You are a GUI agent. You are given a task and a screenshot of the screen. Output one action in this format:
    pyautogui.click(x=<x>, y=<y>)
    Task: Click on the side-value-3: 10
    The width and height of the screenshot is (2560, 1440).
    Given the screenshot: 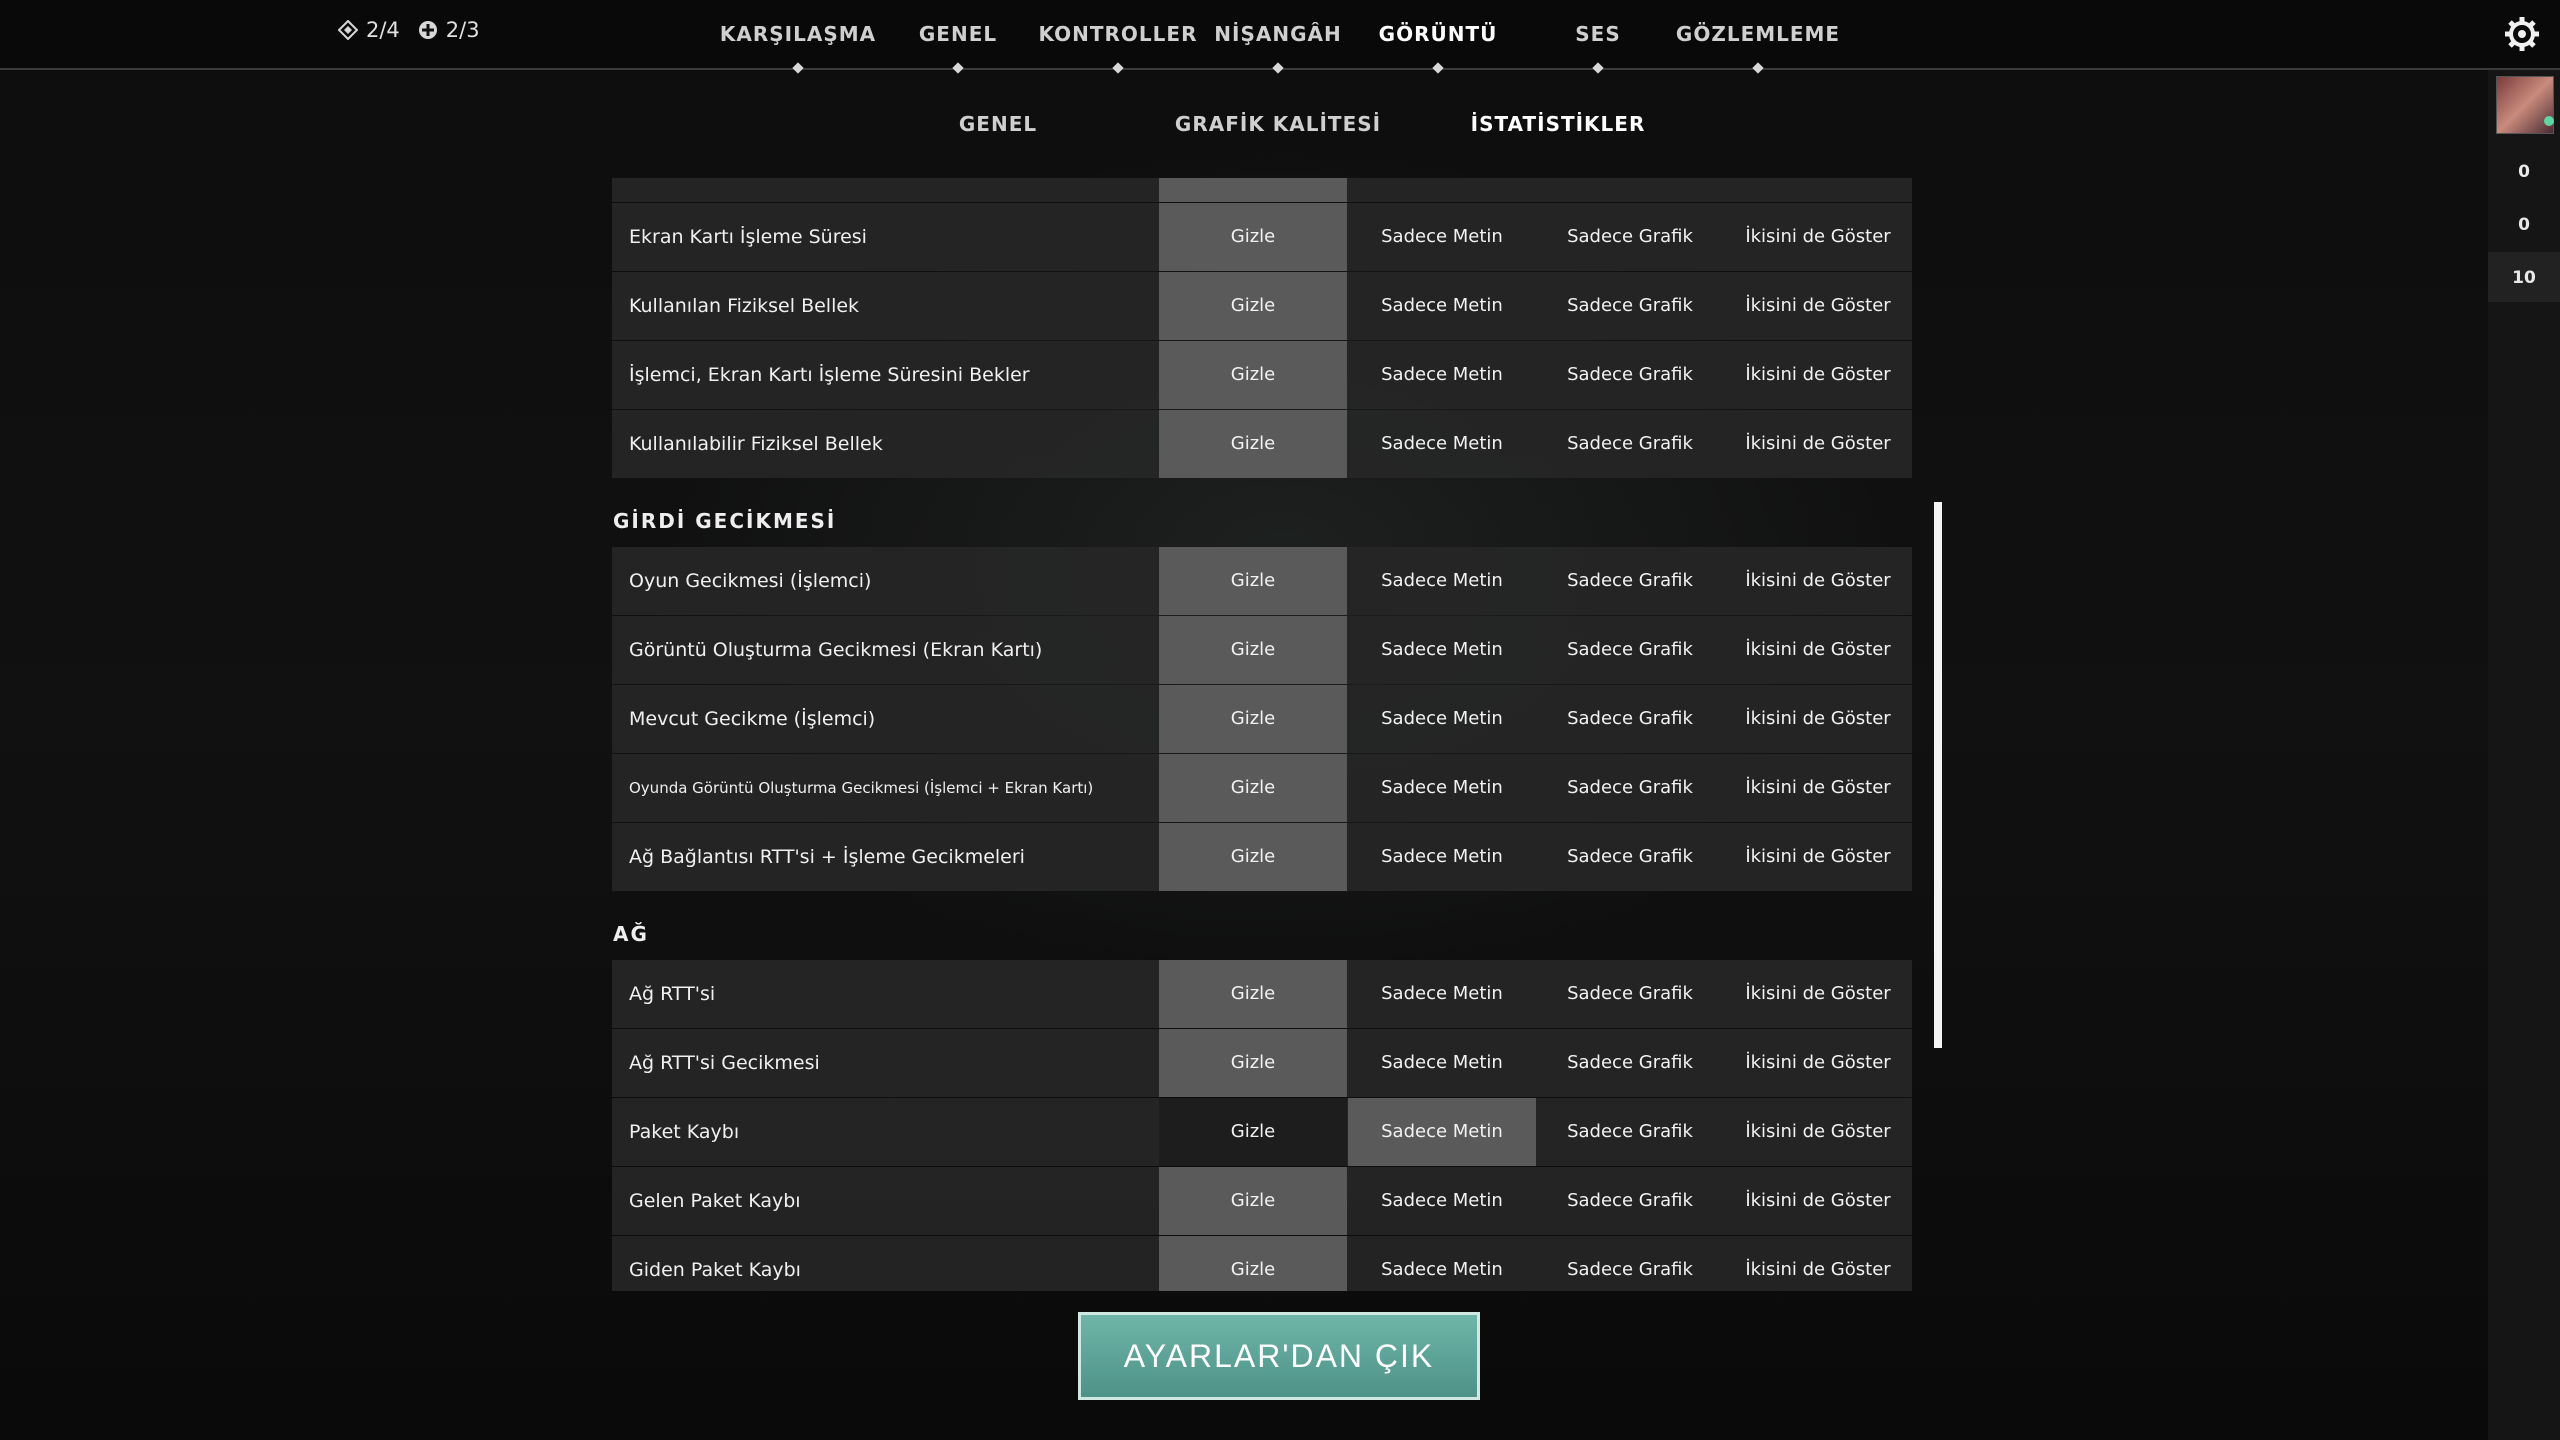 What is the action you would take?
    pyautogui.click(x=2524, y=278)
    